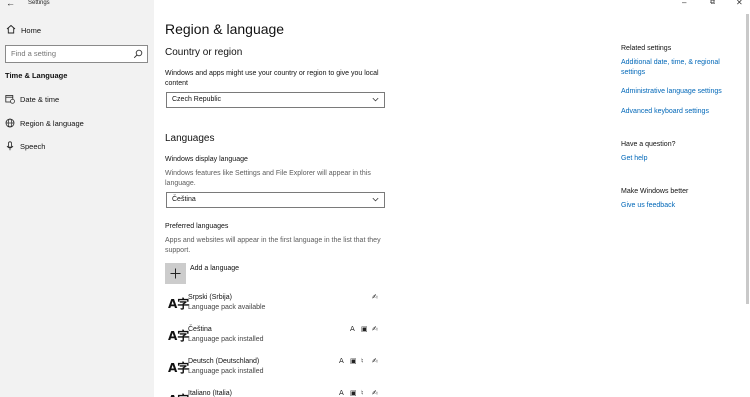  Describe the element at coordinates (77, 5) in the screenshot. I see `title-bar: ← Settings` at that location.